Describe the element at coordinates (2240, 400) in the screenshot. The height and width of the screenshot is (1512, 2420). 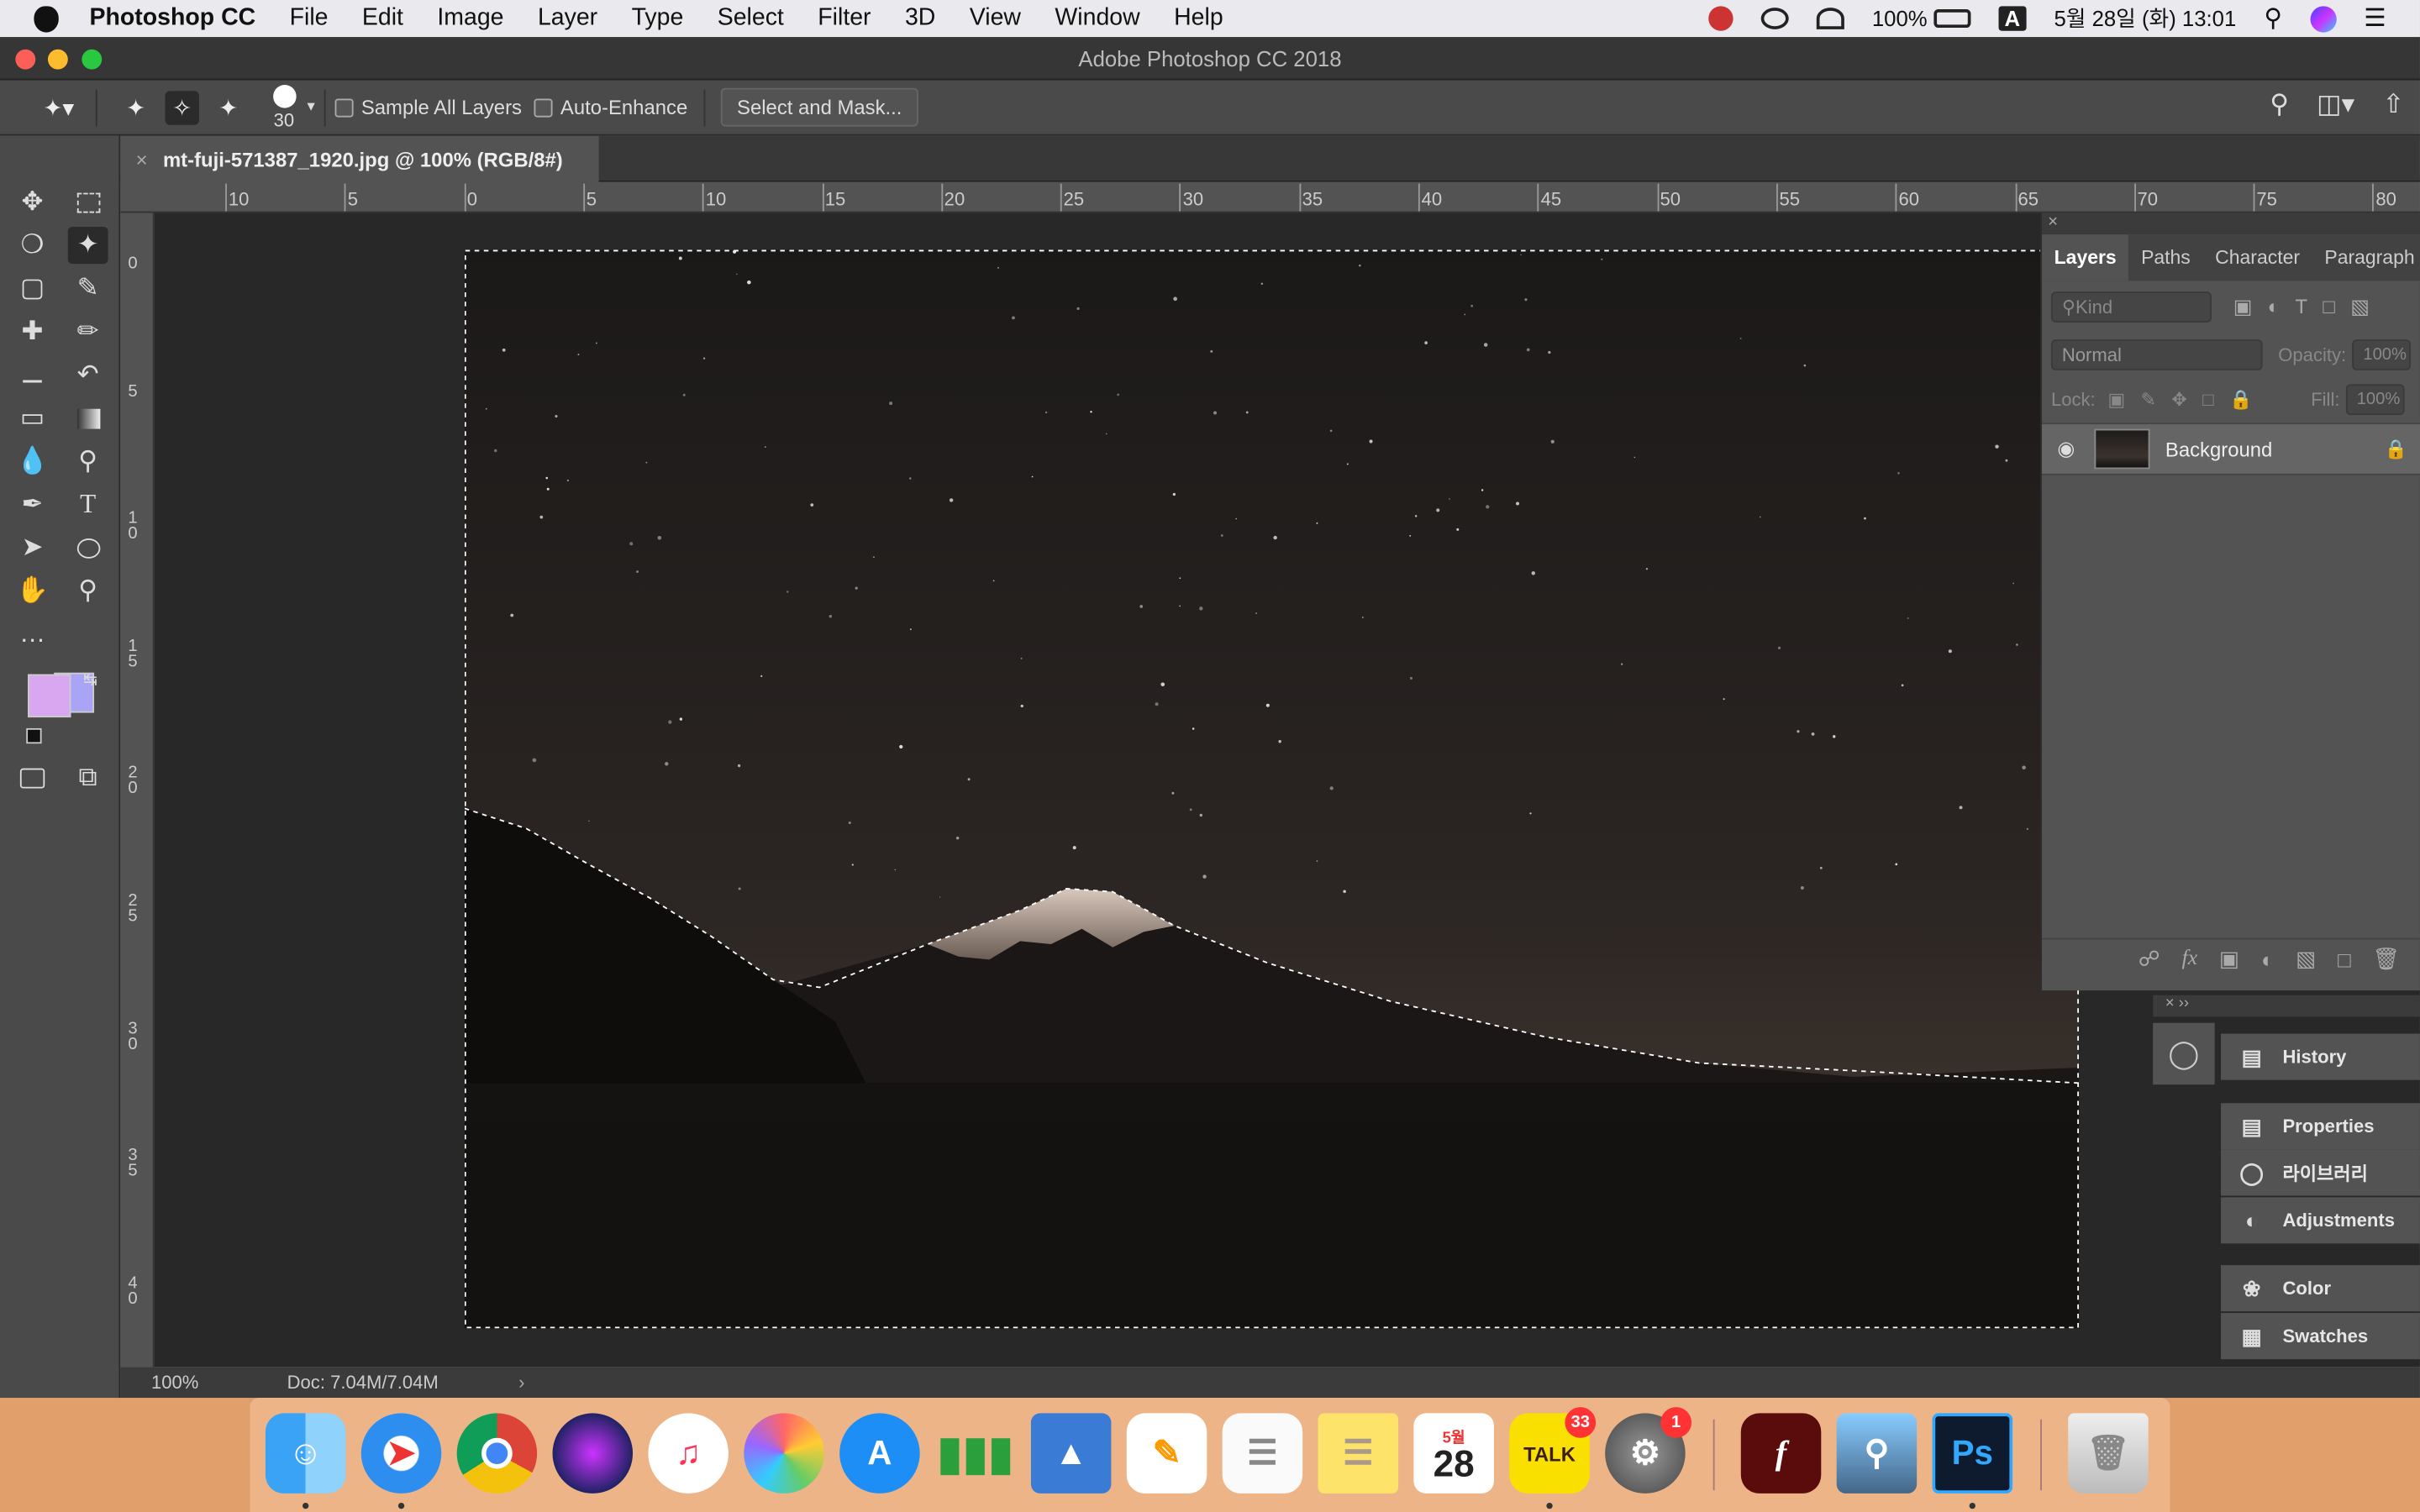
I see `lock-all-icon: 🔒` at that location.